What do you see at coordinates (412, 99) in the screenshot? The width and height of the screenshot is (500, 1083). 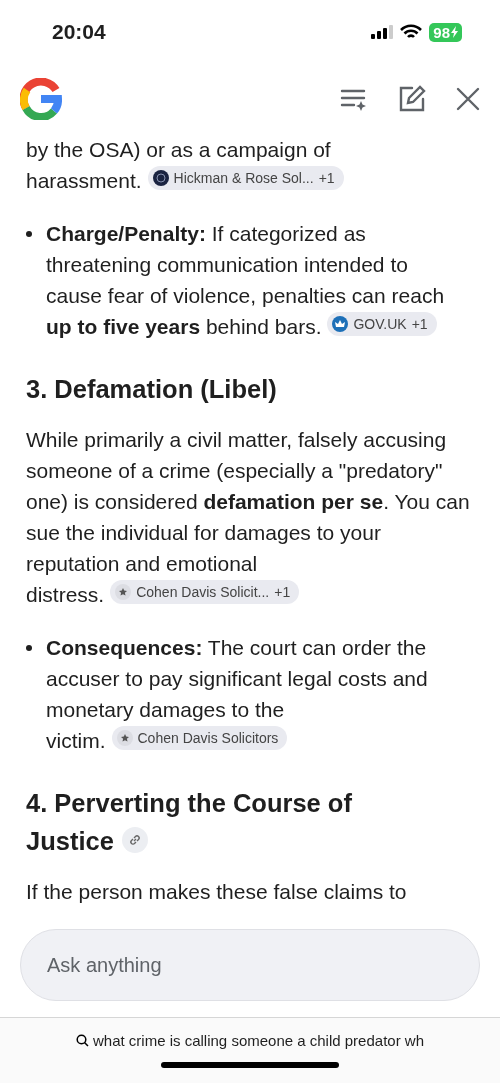 I see `edit-icon` at bounding box center [412, 99].